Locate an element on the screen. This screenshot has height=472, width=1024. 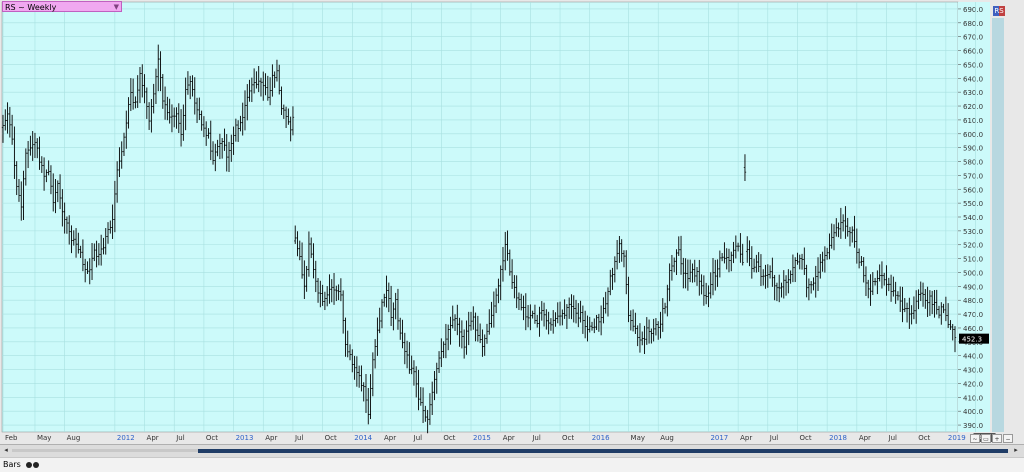
scroll-left-icon: ◂ is located at coordinates (6, 450).